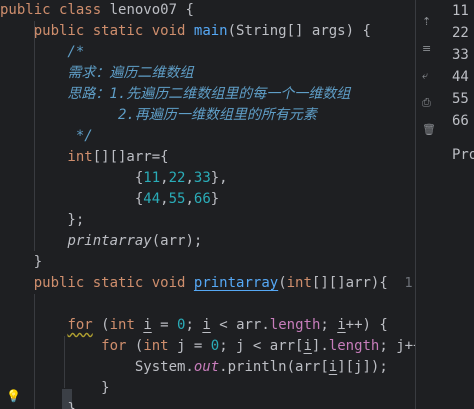 The width and height of the screenshot is (474, 409). I want to click on code-line: 需求：遍历二维数组, so click(96, 73).